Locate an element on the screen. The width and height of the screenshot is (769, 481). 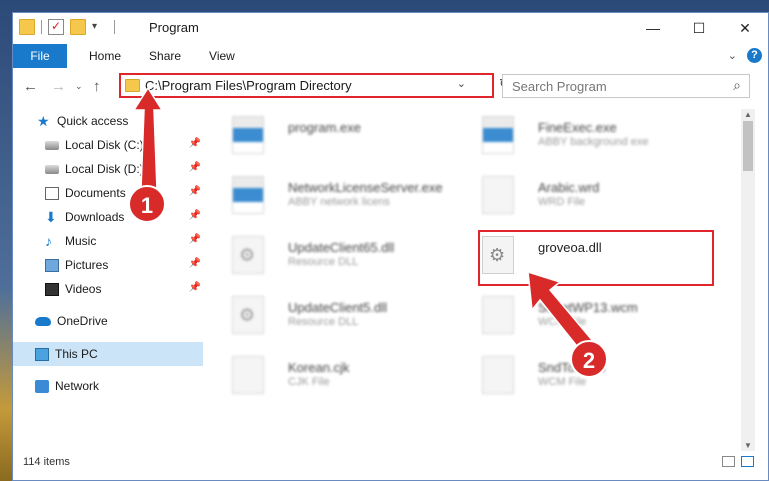
network-icon is located at coordinates (42, 386).